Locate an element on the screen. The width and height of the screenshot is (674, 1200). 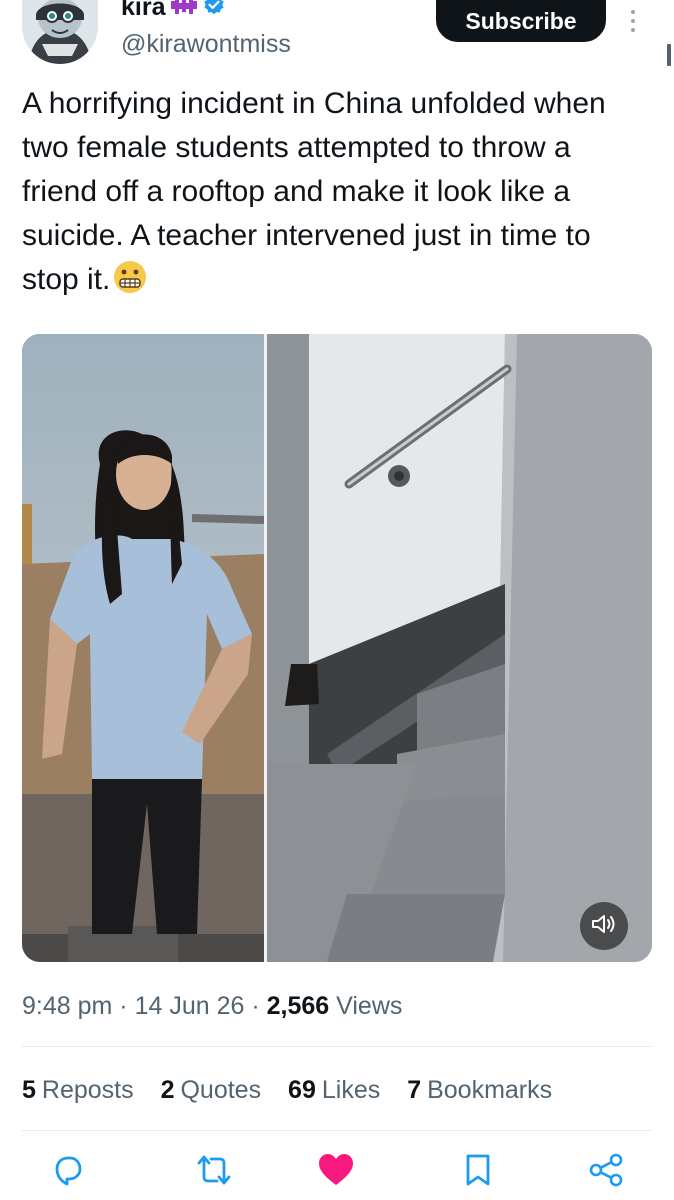
quotes-stat: 2 Quotes is located at coordinates (211, 1090).